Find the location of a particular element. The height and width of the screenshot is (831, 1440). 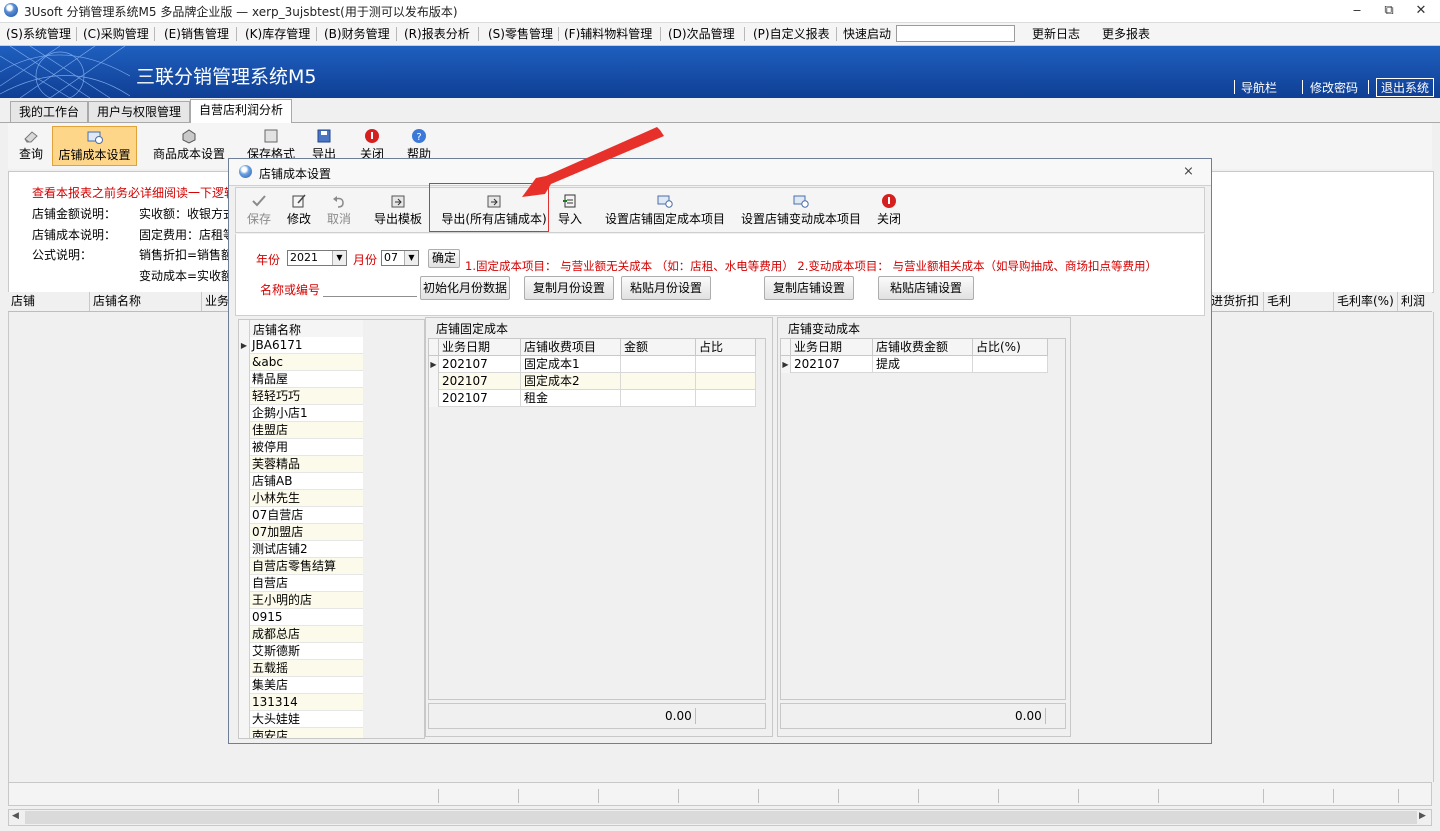

save-button: 保存 is located at coordinates (259, 210).